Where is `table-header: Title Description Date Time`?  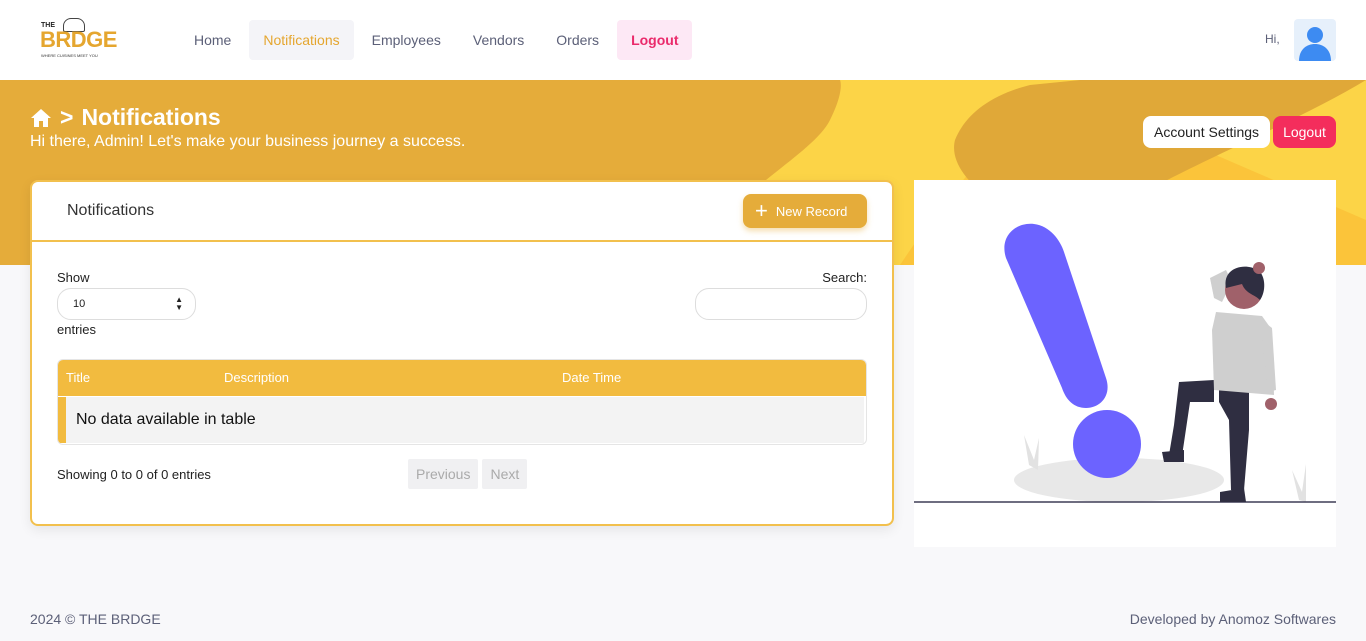
table-header: Title Description Date Time is located at coordinates (462, 378).